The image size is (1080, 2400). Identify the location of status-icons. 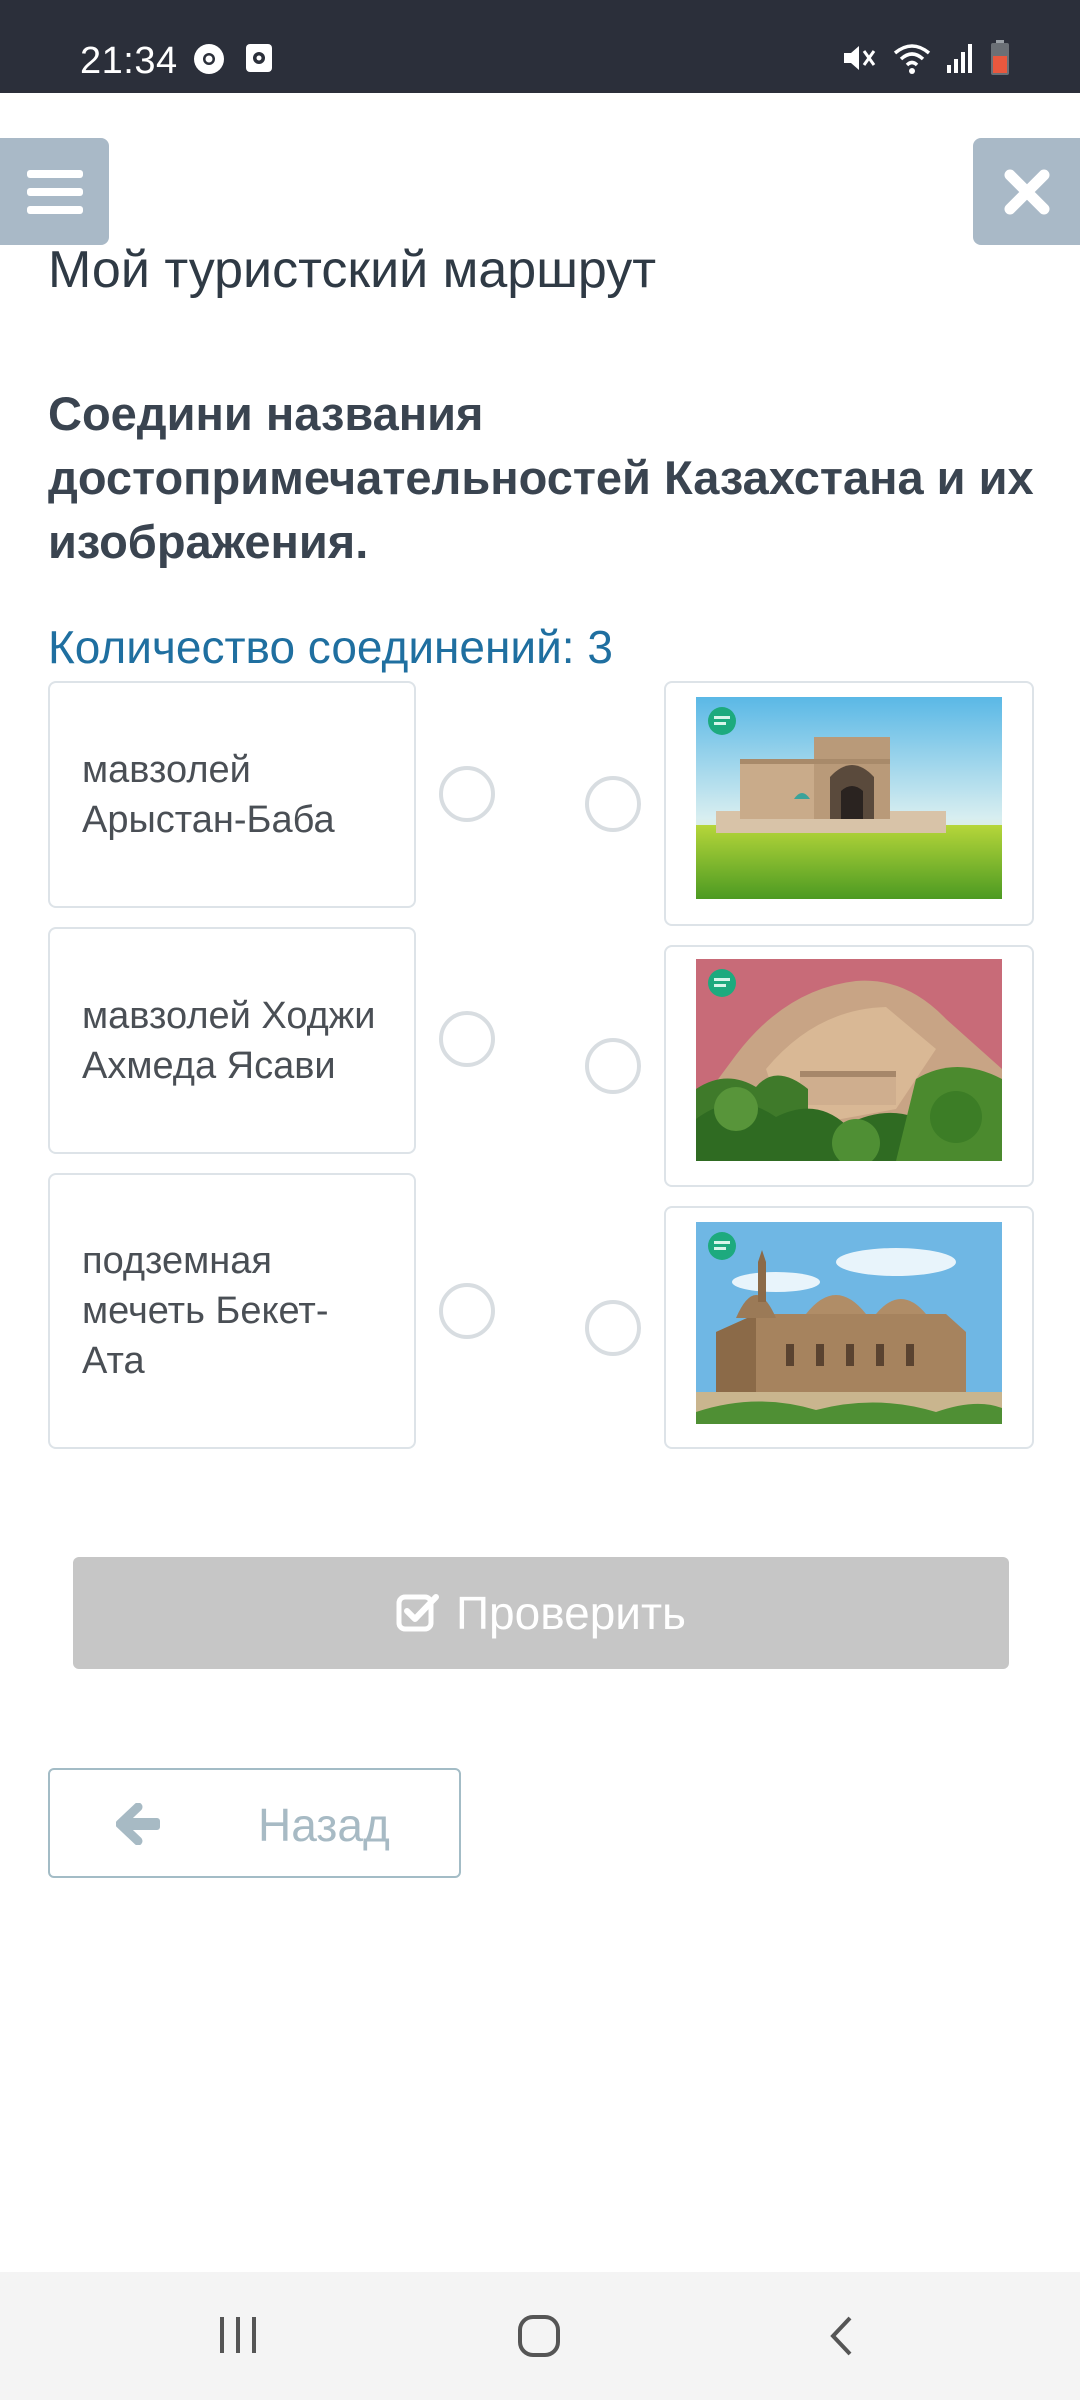
(925, 58).